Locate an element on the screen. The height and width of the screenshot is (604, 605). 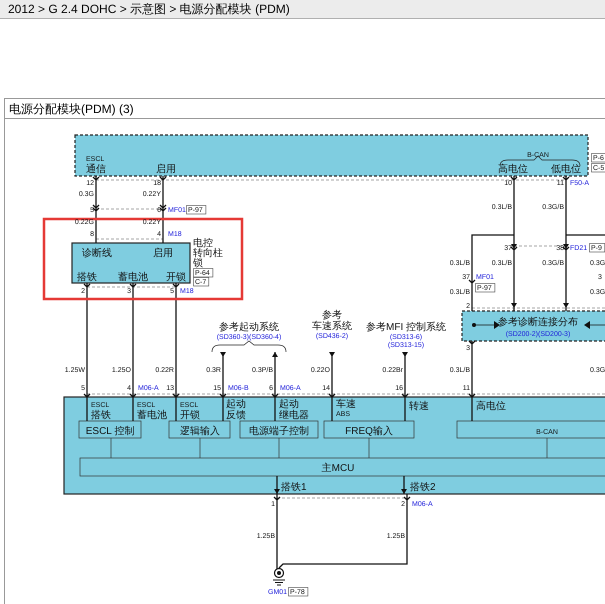
diagram-label: 通信 is located at coordinates (96, 169).